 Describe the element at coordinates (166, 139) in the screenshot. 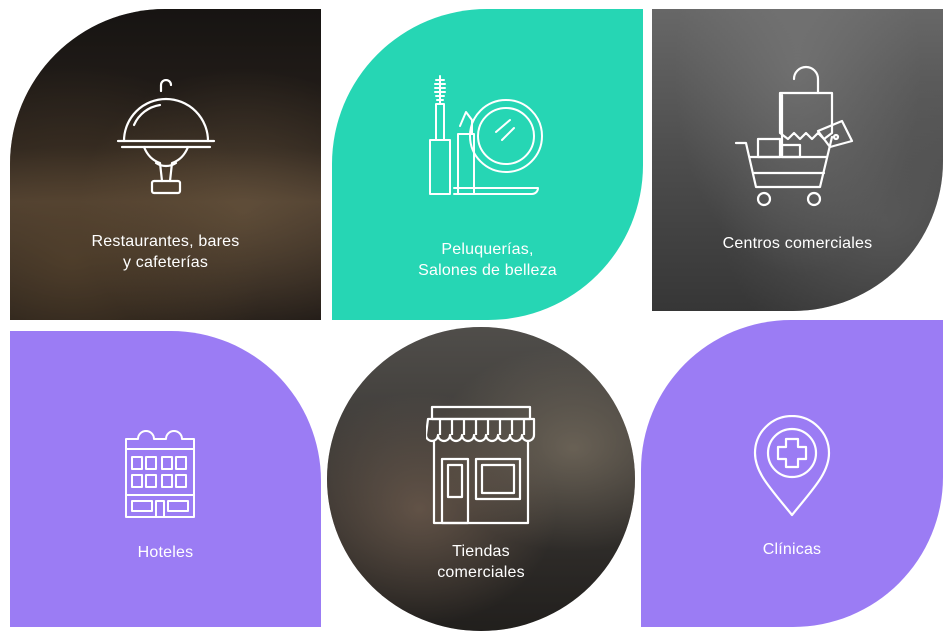

I see `cloche-icon` at that location.